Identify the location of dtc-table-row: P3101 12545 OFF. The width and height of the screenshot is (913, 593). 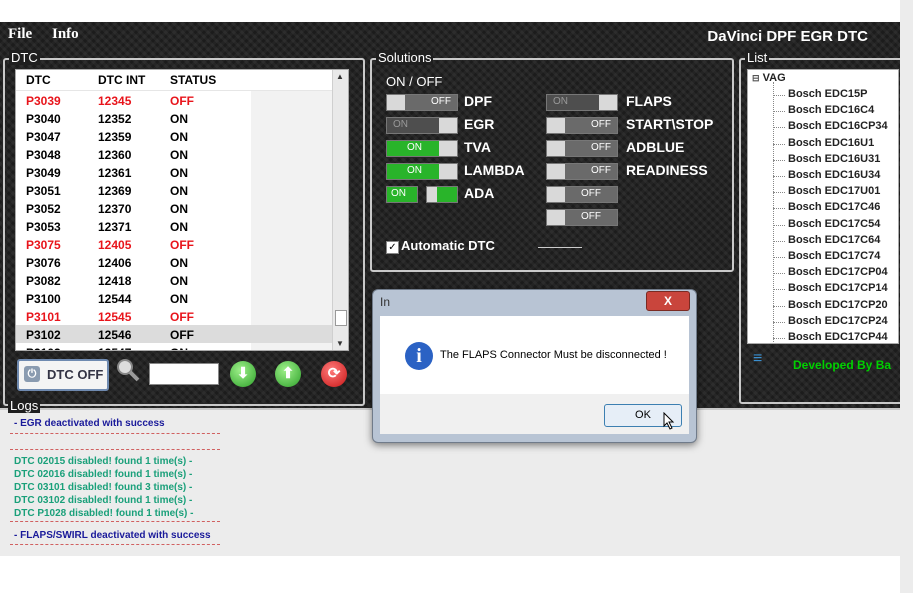
(182, 316).